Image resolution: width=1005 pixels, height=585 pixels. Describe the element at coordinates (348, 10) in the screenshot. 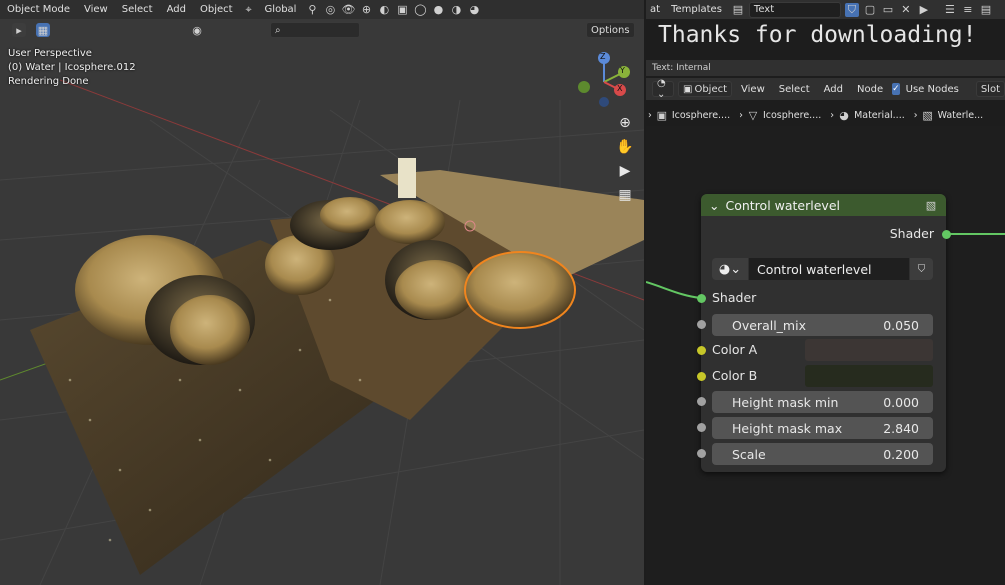

I see `visibility-icon: 👁` at that location.